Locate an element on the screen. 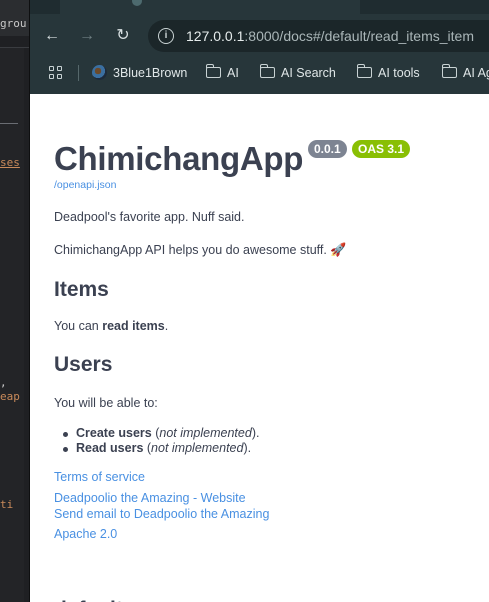  bookmark-label: AI is located at coordinates (233, 73).